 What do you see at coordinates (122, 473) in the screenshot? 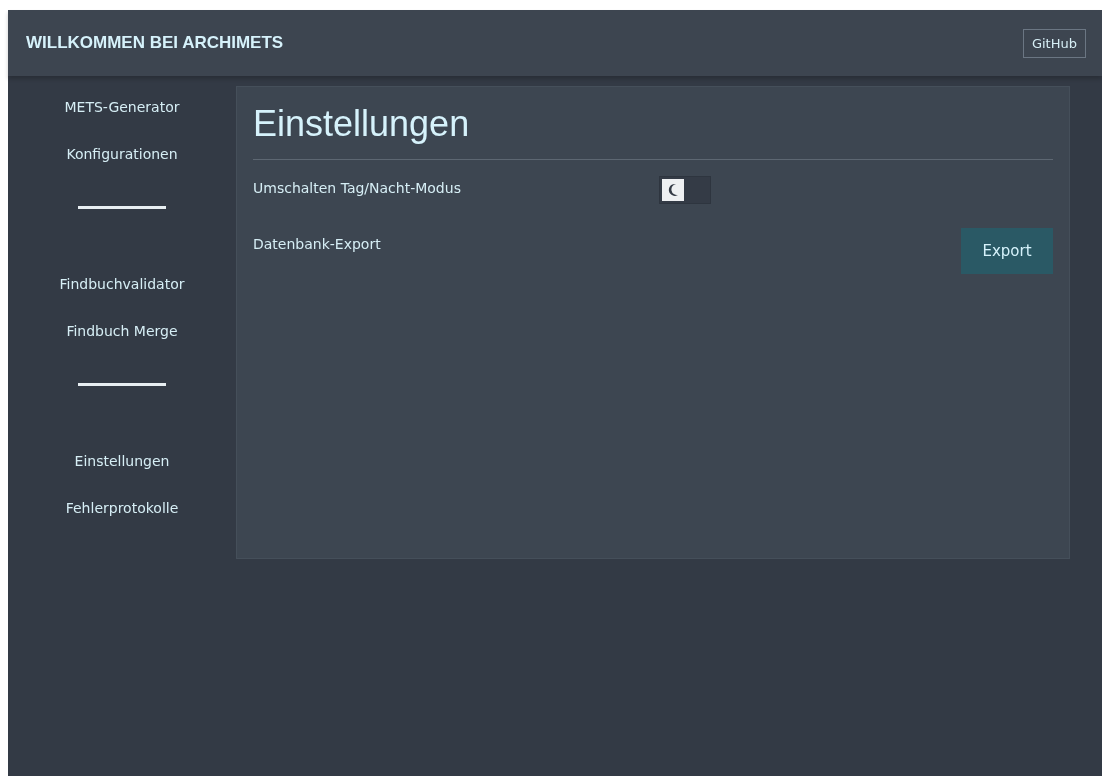
I see `nav-link: Einstellungen` at bounding box center [122, 473].